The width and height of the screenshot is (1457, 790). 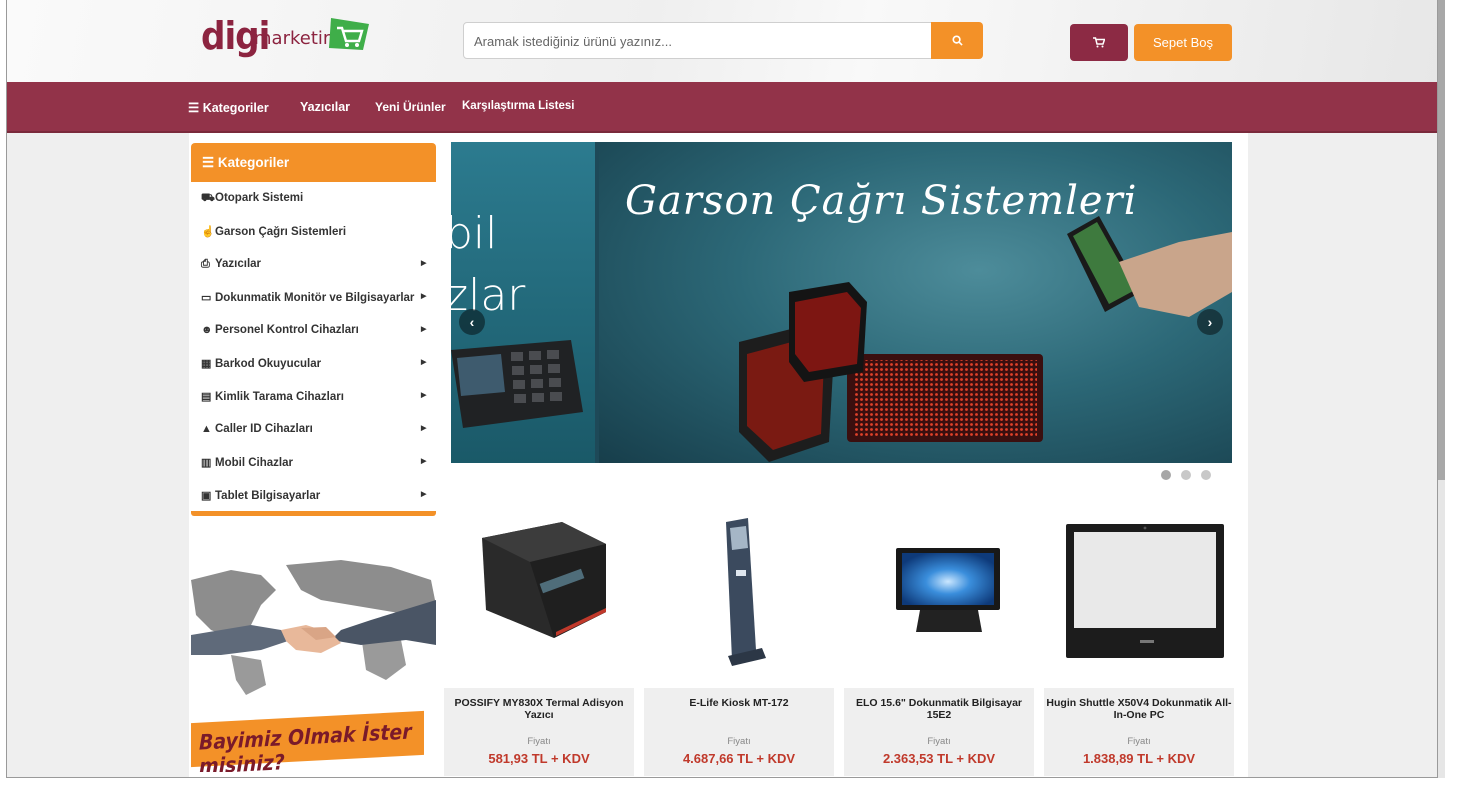 I want to click on category-label: Mobil Cihazlar, so click(x=254, y=463).